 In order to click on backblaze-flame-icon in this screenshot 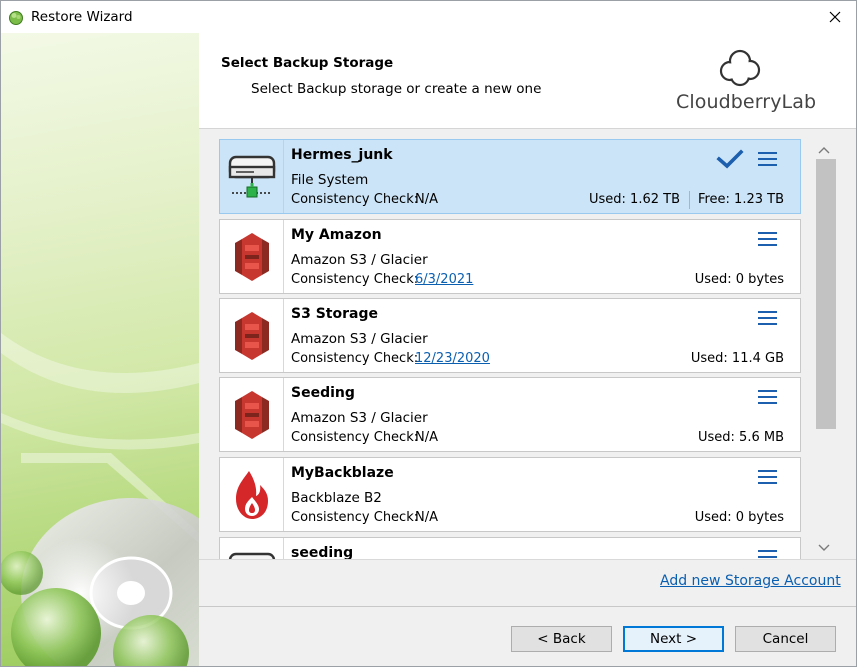, I will do `click(251, 494)`.